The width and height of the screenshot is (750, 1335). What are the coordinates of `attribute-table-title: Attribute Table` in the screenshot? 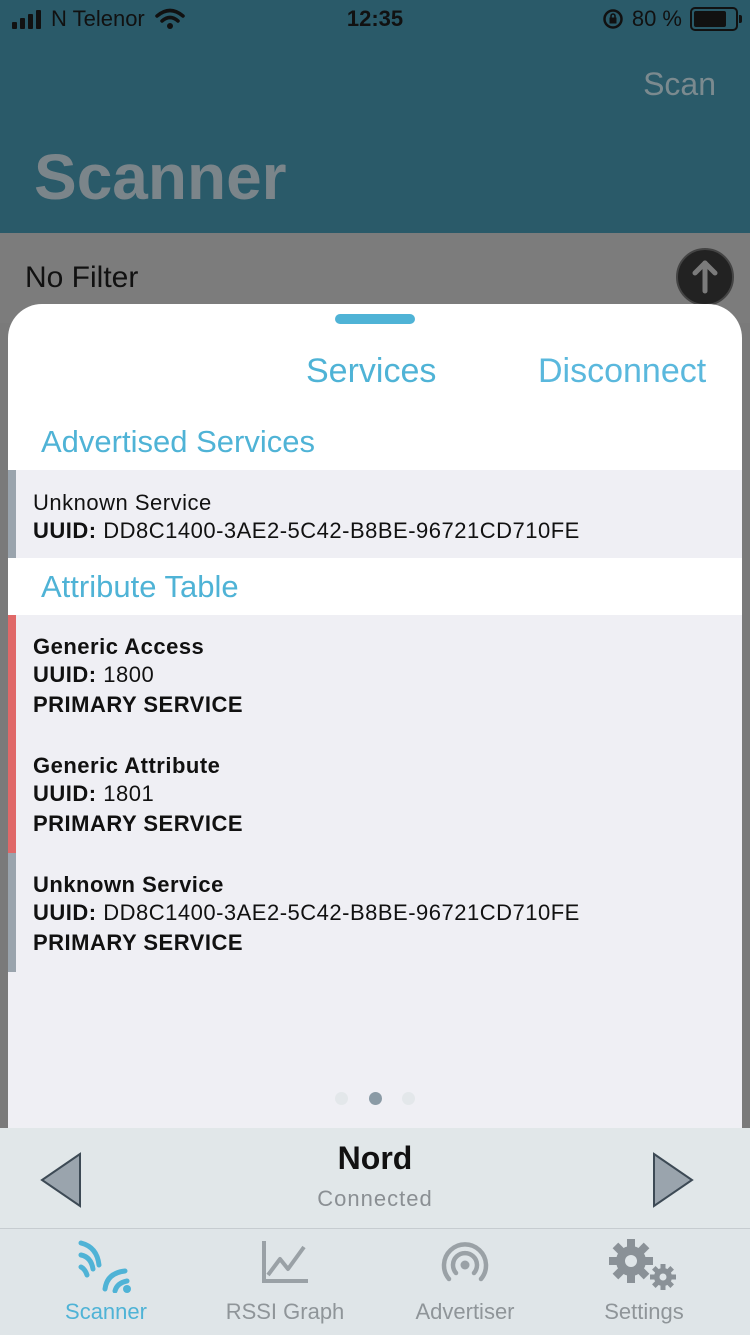 It's located at (140, 586).